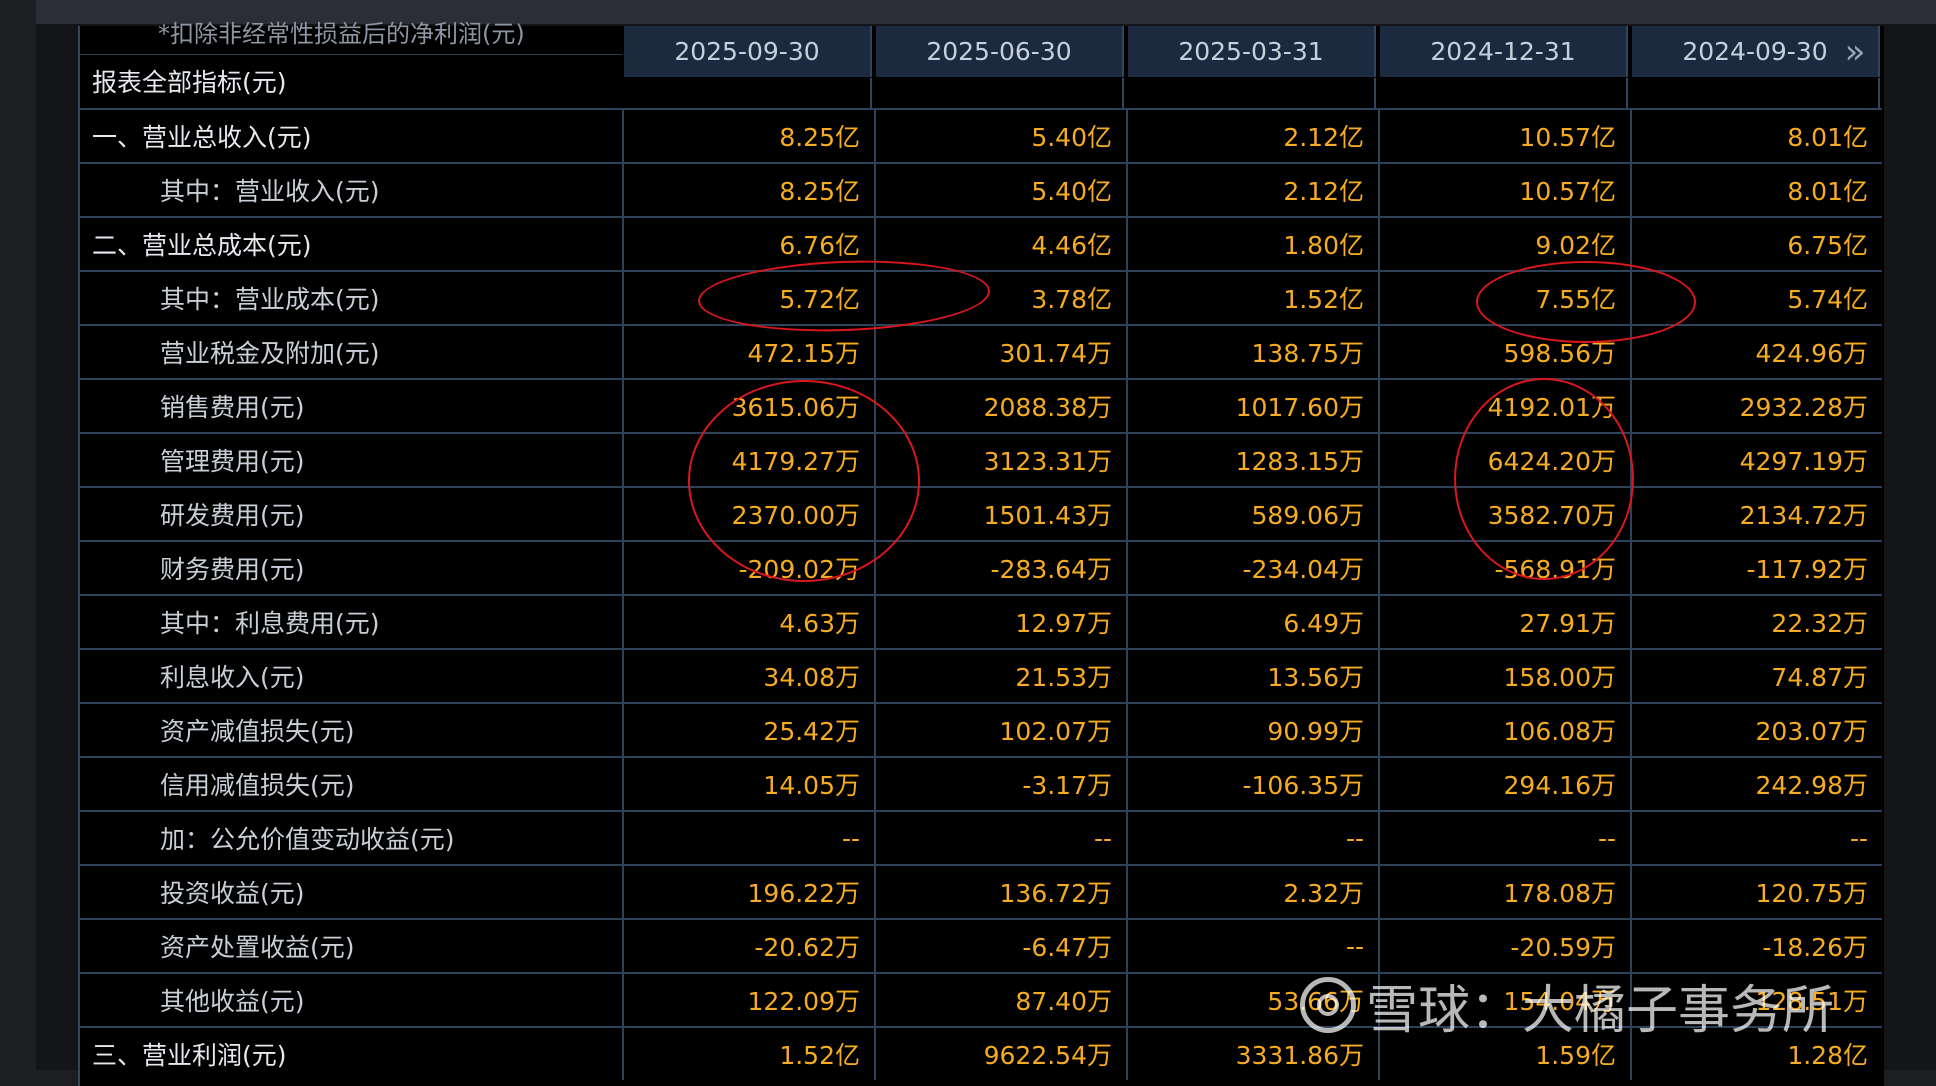  Describe the element at coordinates (202, 137) in the screenshot. I see `row-label: 一、营业总收入(元)` at that location.